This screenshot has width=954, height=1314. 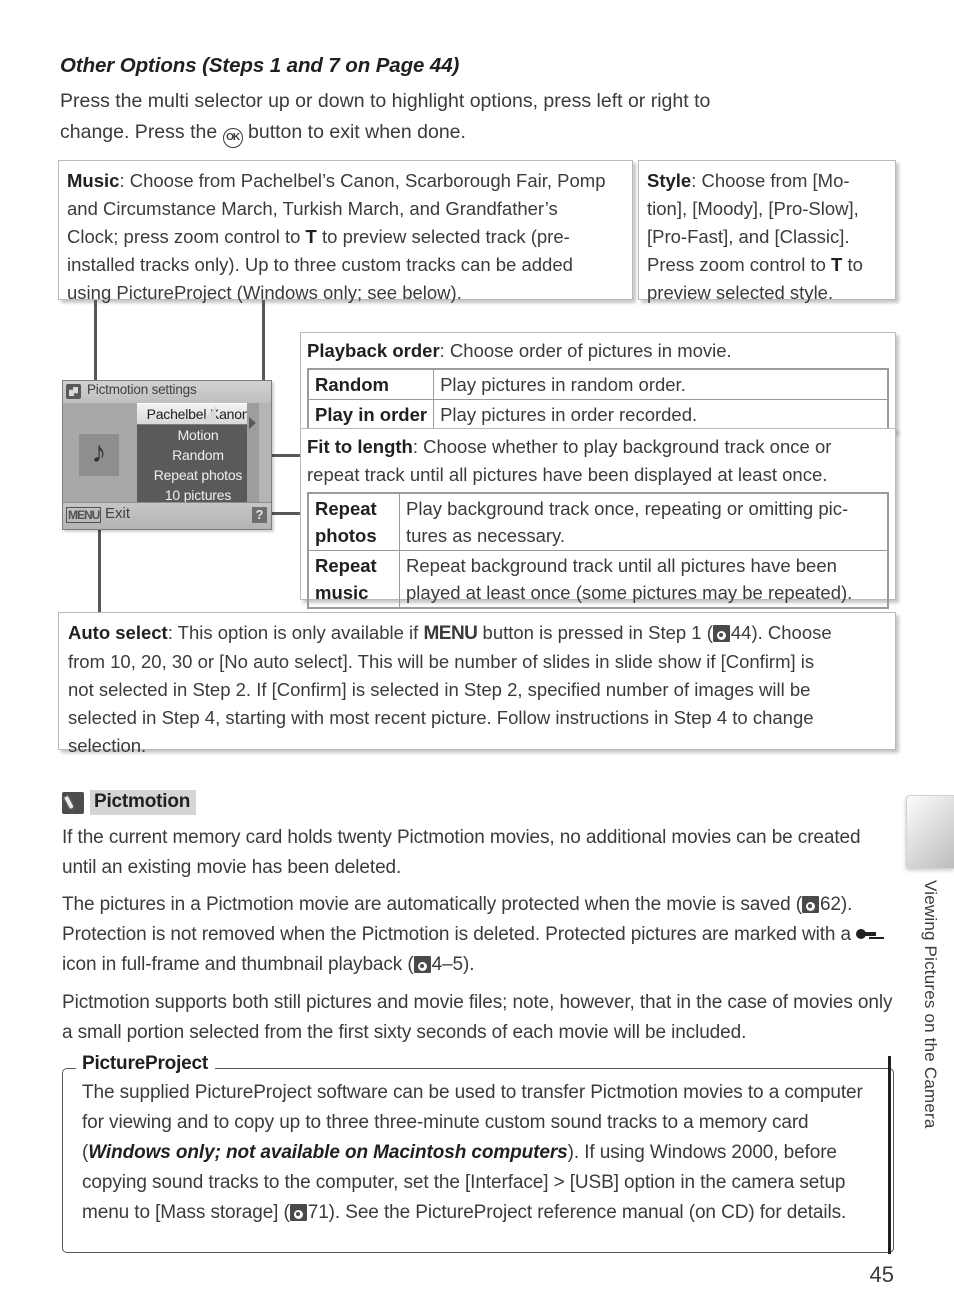 I want to click on help-badge-icon: ?, so click(x=259, y=515).